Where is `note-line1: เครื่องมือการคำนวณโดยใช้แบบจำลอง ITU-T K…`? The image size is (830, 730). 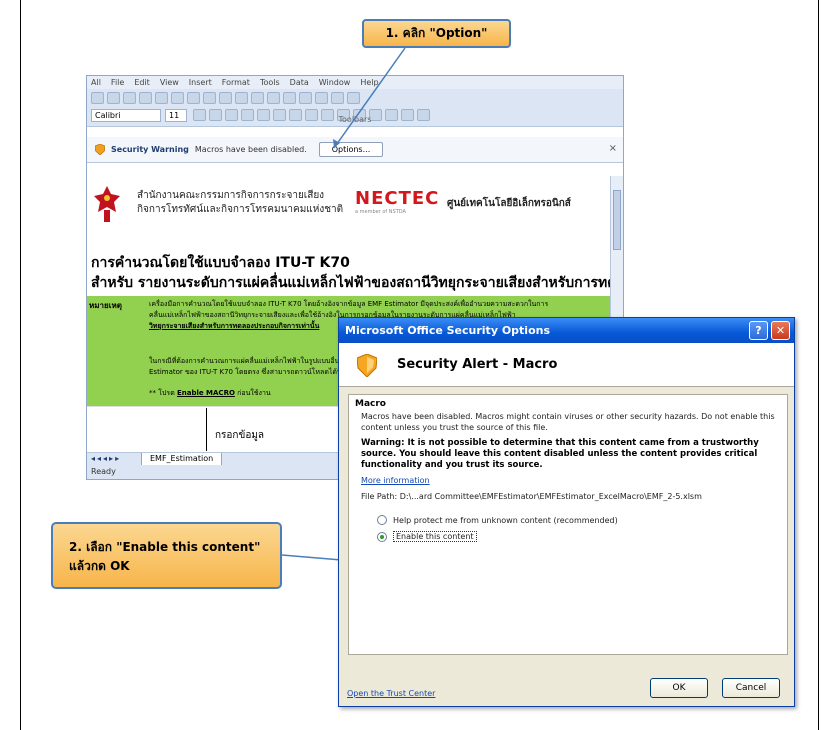
note-line1: เครื่องมือการคำนวณโดยใช้แบบจำลอง ITU-T K… is located at coordinates (349, 304).